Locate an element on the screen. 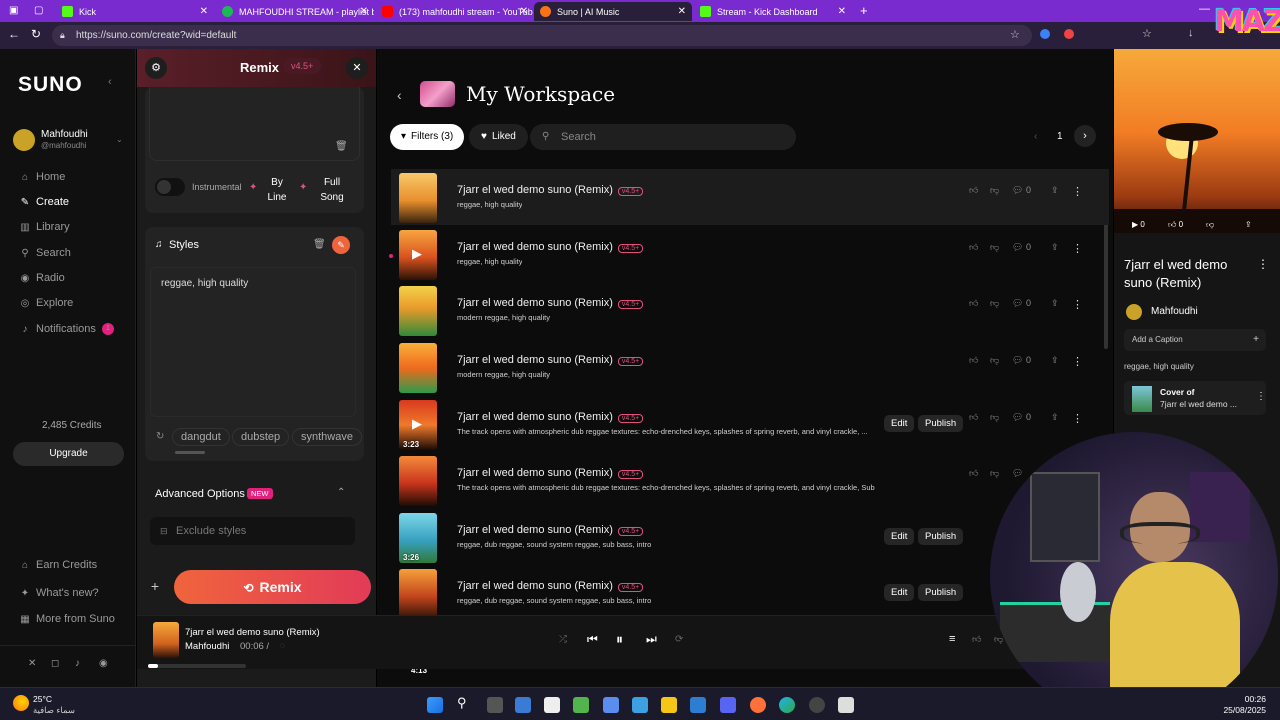 The image size is (1280, 720). version-select: v4.5+ is located at coordinates (302, 66).